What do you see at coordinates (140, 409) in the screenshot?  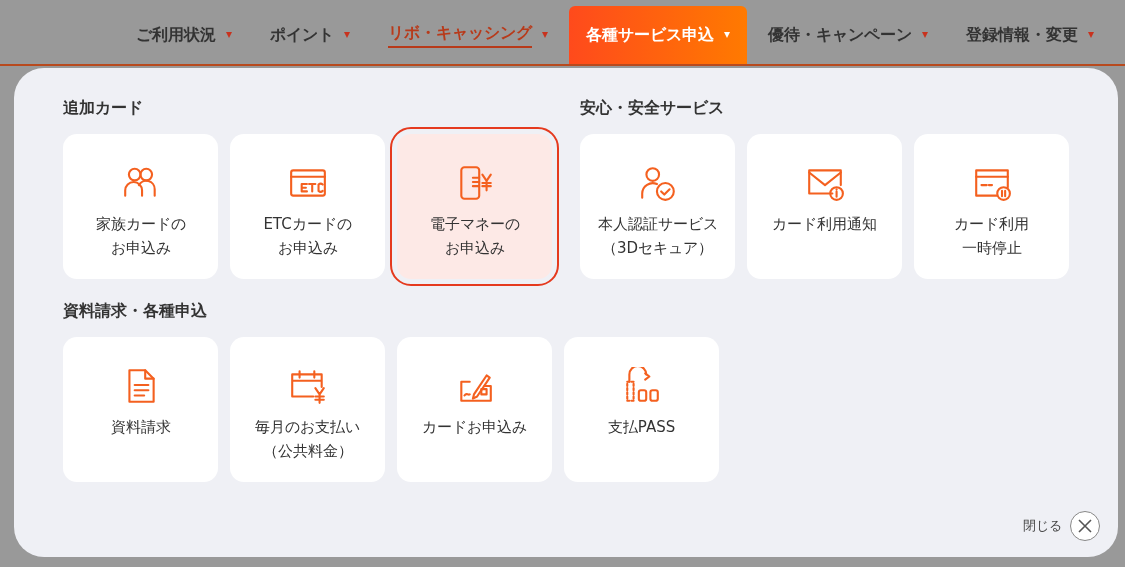 I see `service-card: 資料請求` at bounding box center [140, 409].